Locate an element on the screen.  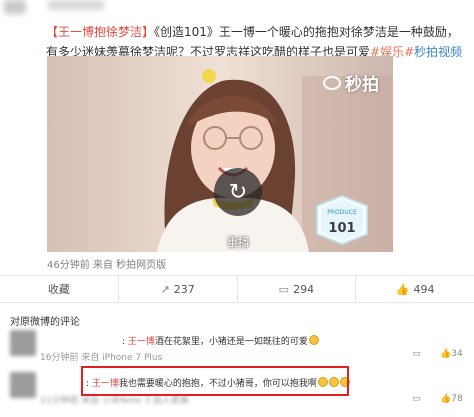
share-button: ↗ 237 is located at coordinates (178, 289).